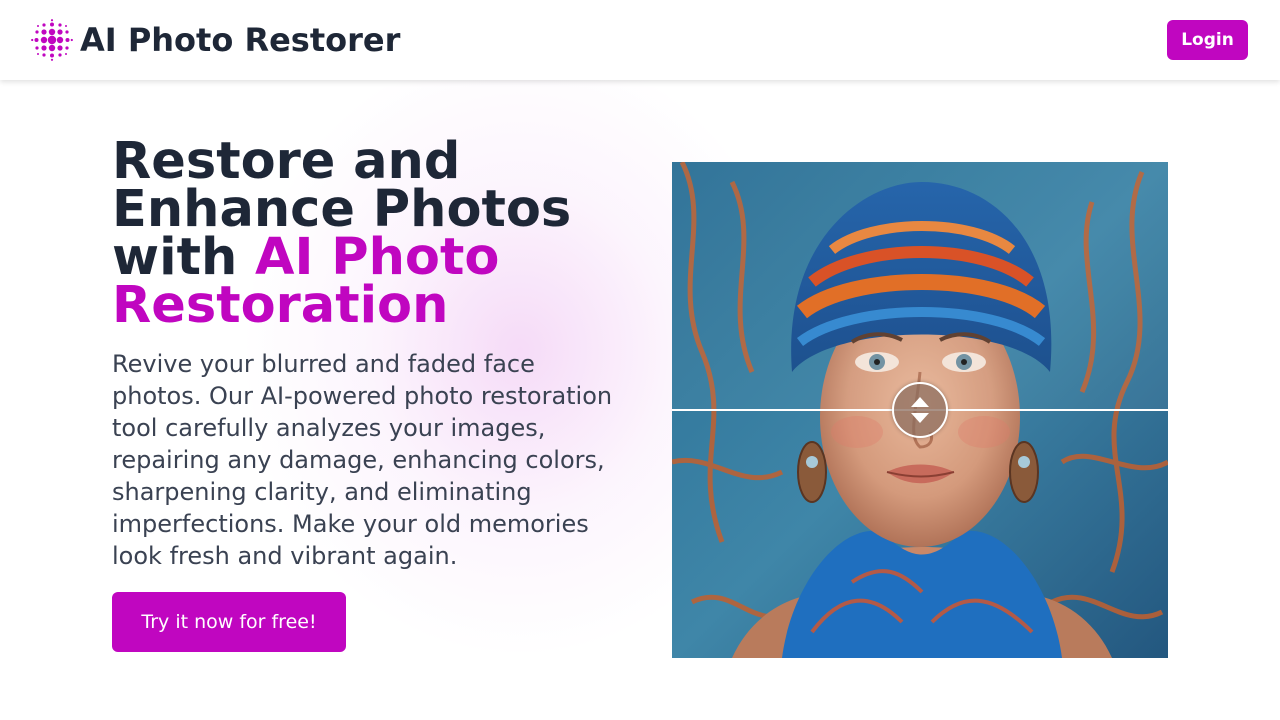 Image resolution: width=1280 pixels, height=720 pixels. I want to click on site-header: AI Photo Restorer Login, so click(640, 40).